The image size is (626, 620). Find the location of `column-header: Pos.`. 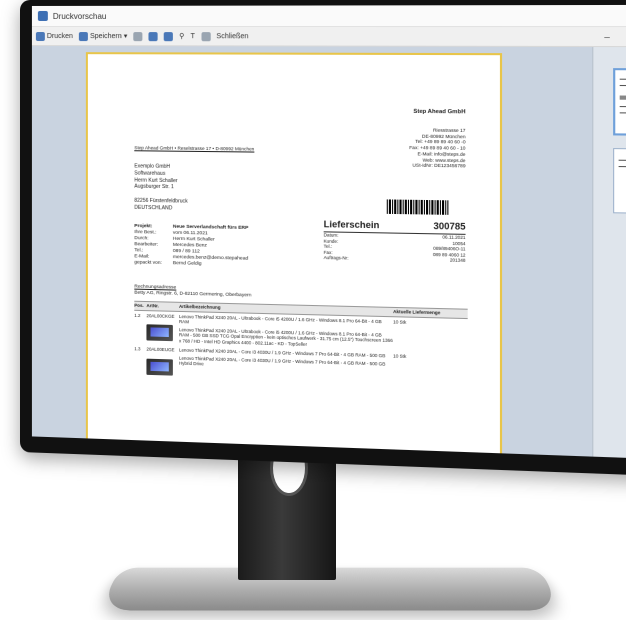

column-header: Pos. is located at coordinates (140, 306).